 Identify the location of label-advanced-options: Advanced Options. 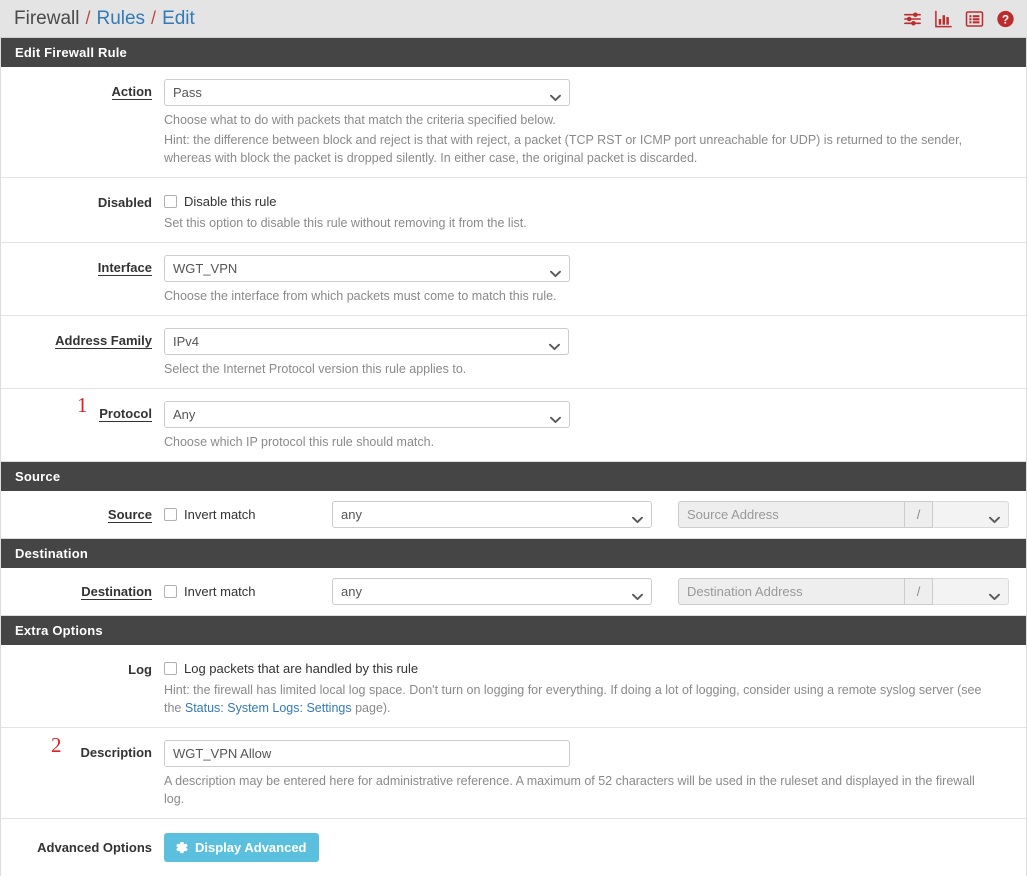
(94, 847).